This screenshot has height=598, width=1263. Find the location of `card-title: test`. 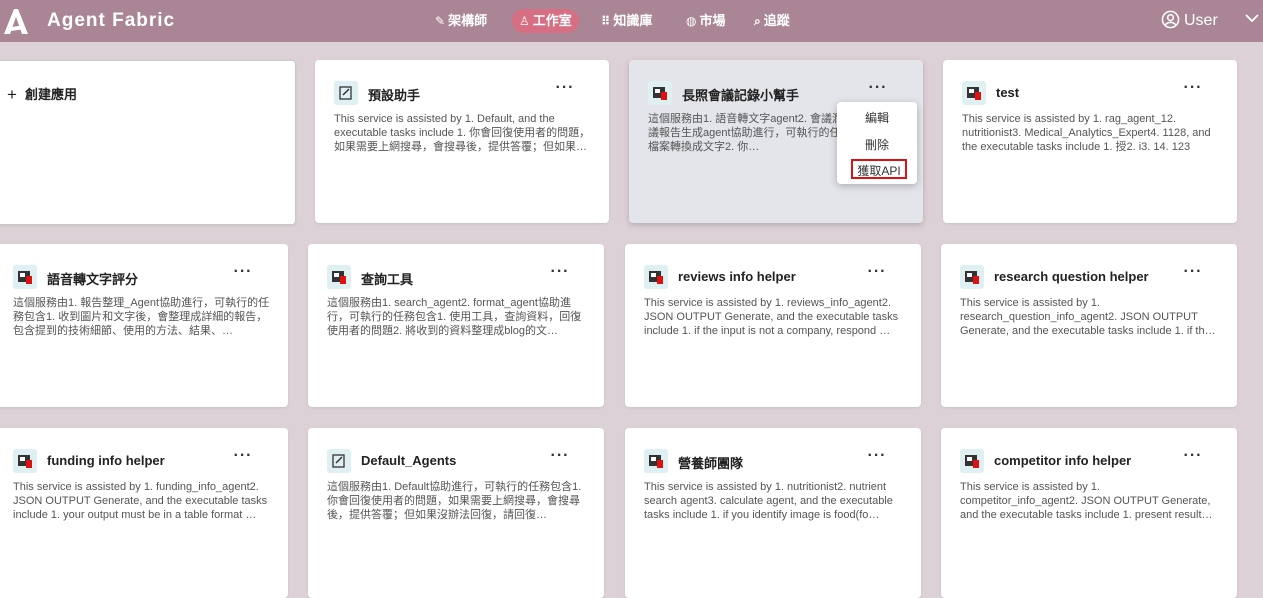

card-title: test is located at coordinates (1008, 92).